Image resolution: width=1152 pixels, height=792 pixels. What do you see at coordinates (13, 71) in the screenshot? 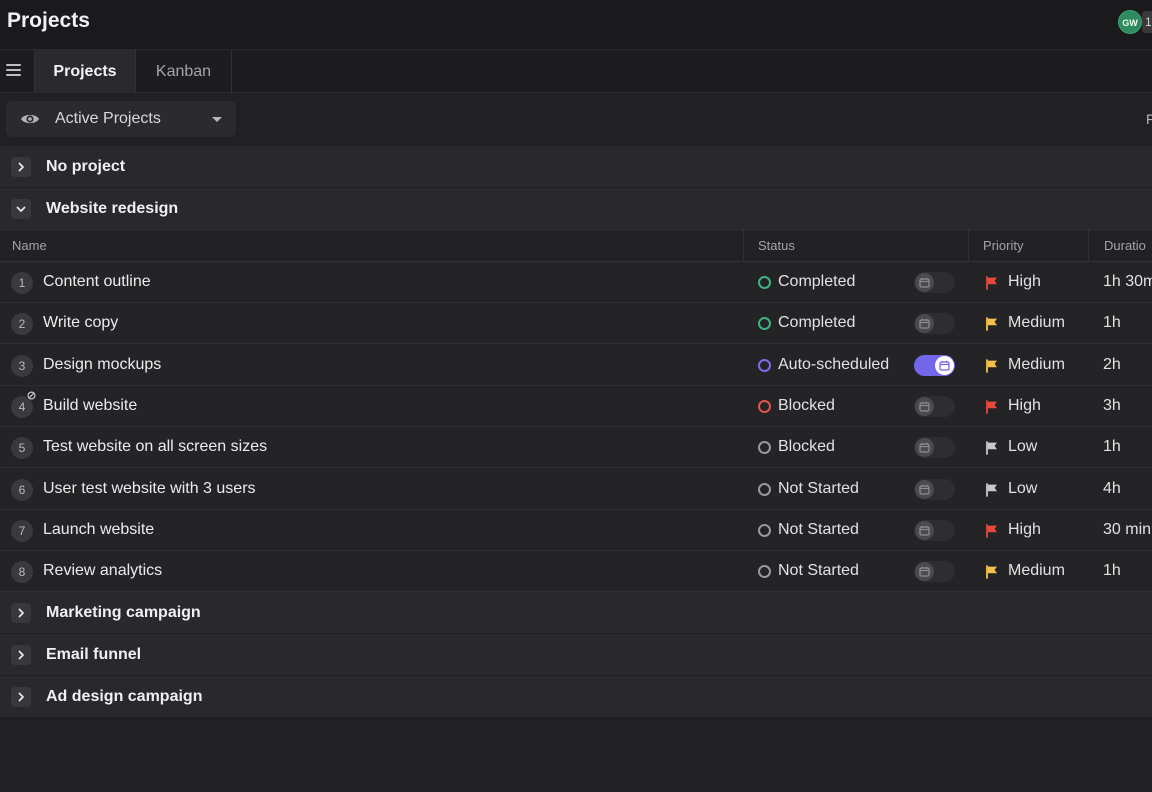
I see `hamburger-menu-icon` at bounding box center [13, 71].